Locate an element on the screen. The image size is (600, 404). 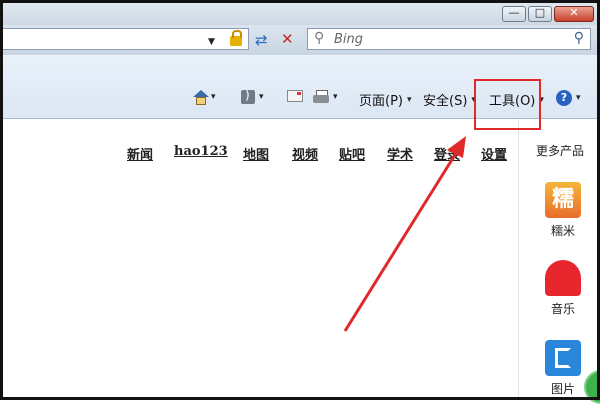
annotation-arrow-line is located at coordinates (401, 240).